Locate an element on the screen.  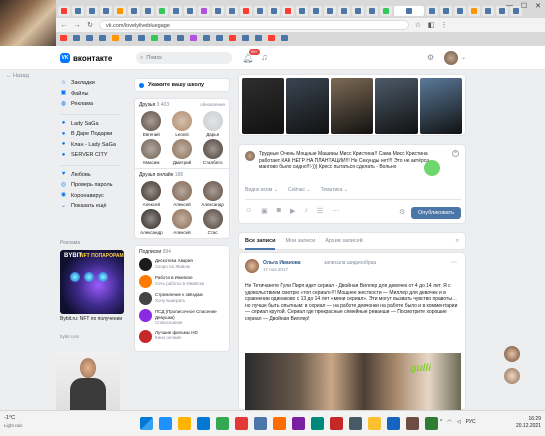
search-input is located at coordinates (186, 58).